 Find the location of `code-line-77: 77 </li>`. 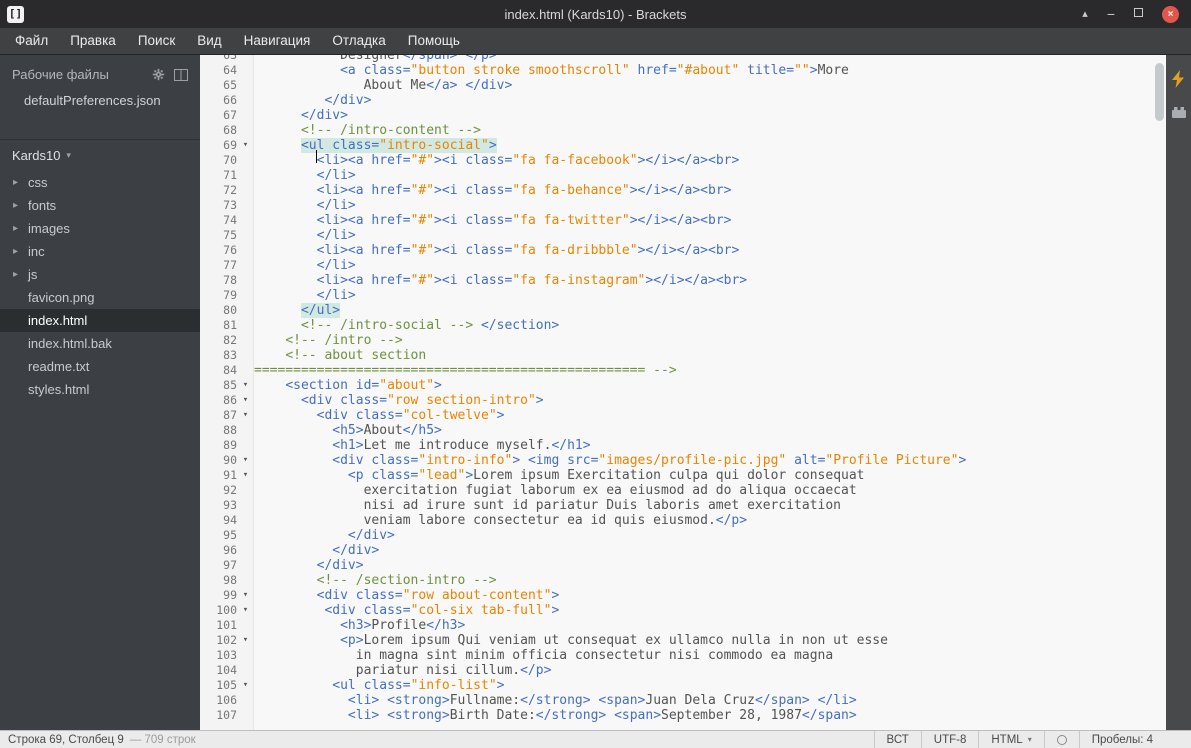

code-line-77: 77 </li> is located at coordinates (683, 265).